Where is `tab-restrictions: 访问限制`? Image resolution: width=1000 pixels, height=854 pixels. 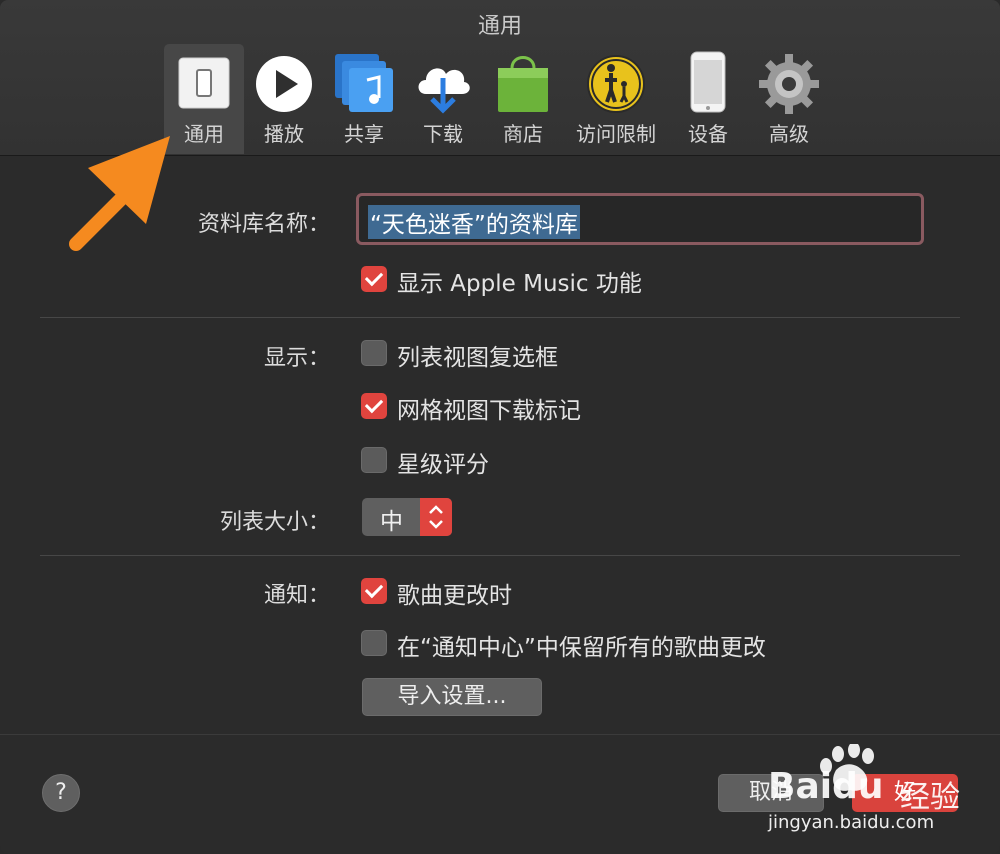 tab-restrictions: 访问限制 is located at coordinates (616, 99).